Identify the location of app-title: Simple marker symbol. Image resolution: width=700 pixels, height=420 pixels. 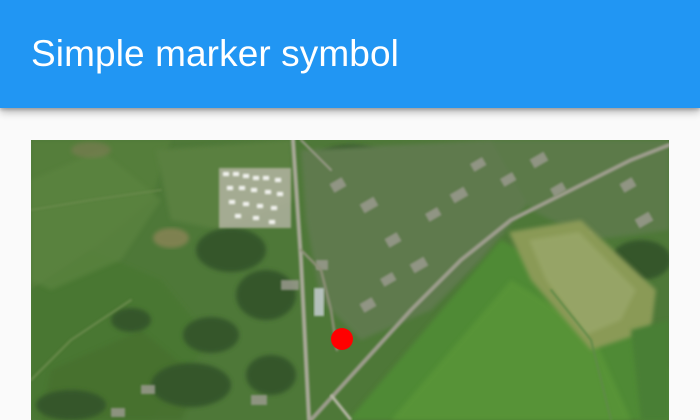
(215, 53).